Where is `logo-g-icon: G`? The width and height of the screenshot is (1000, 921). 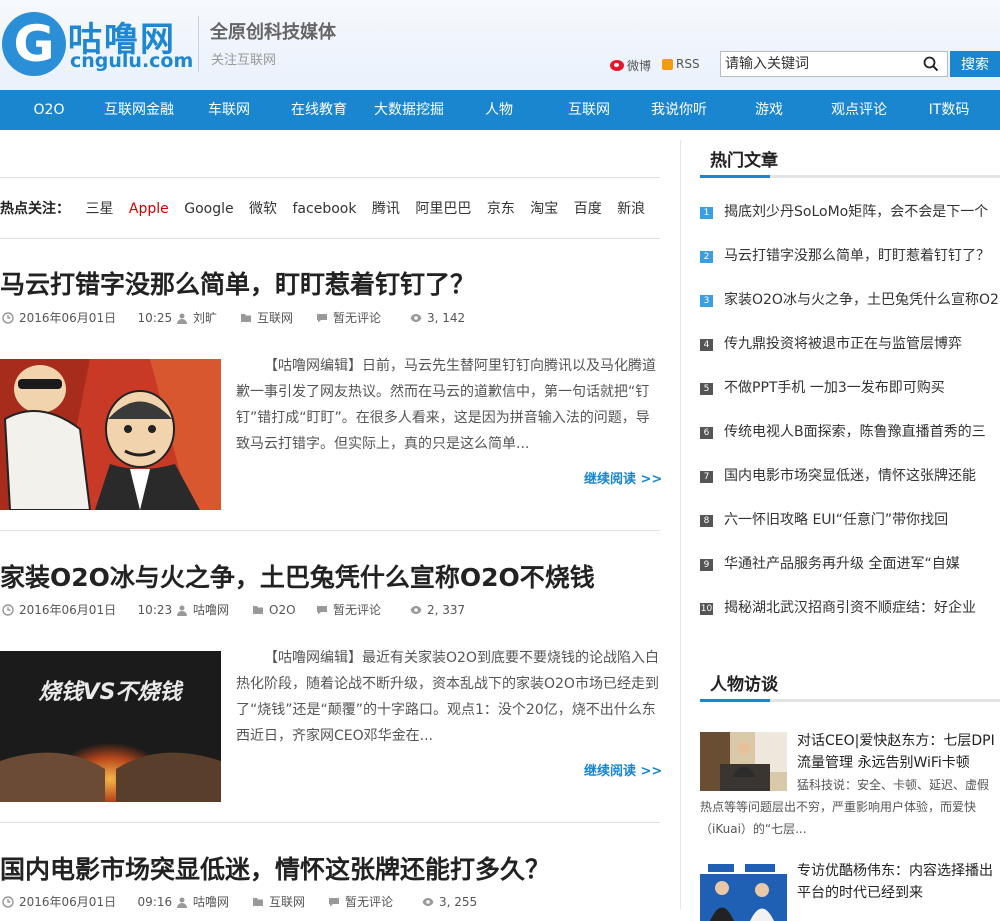
logo-g-icon: G is located at coordinates (34, 44).